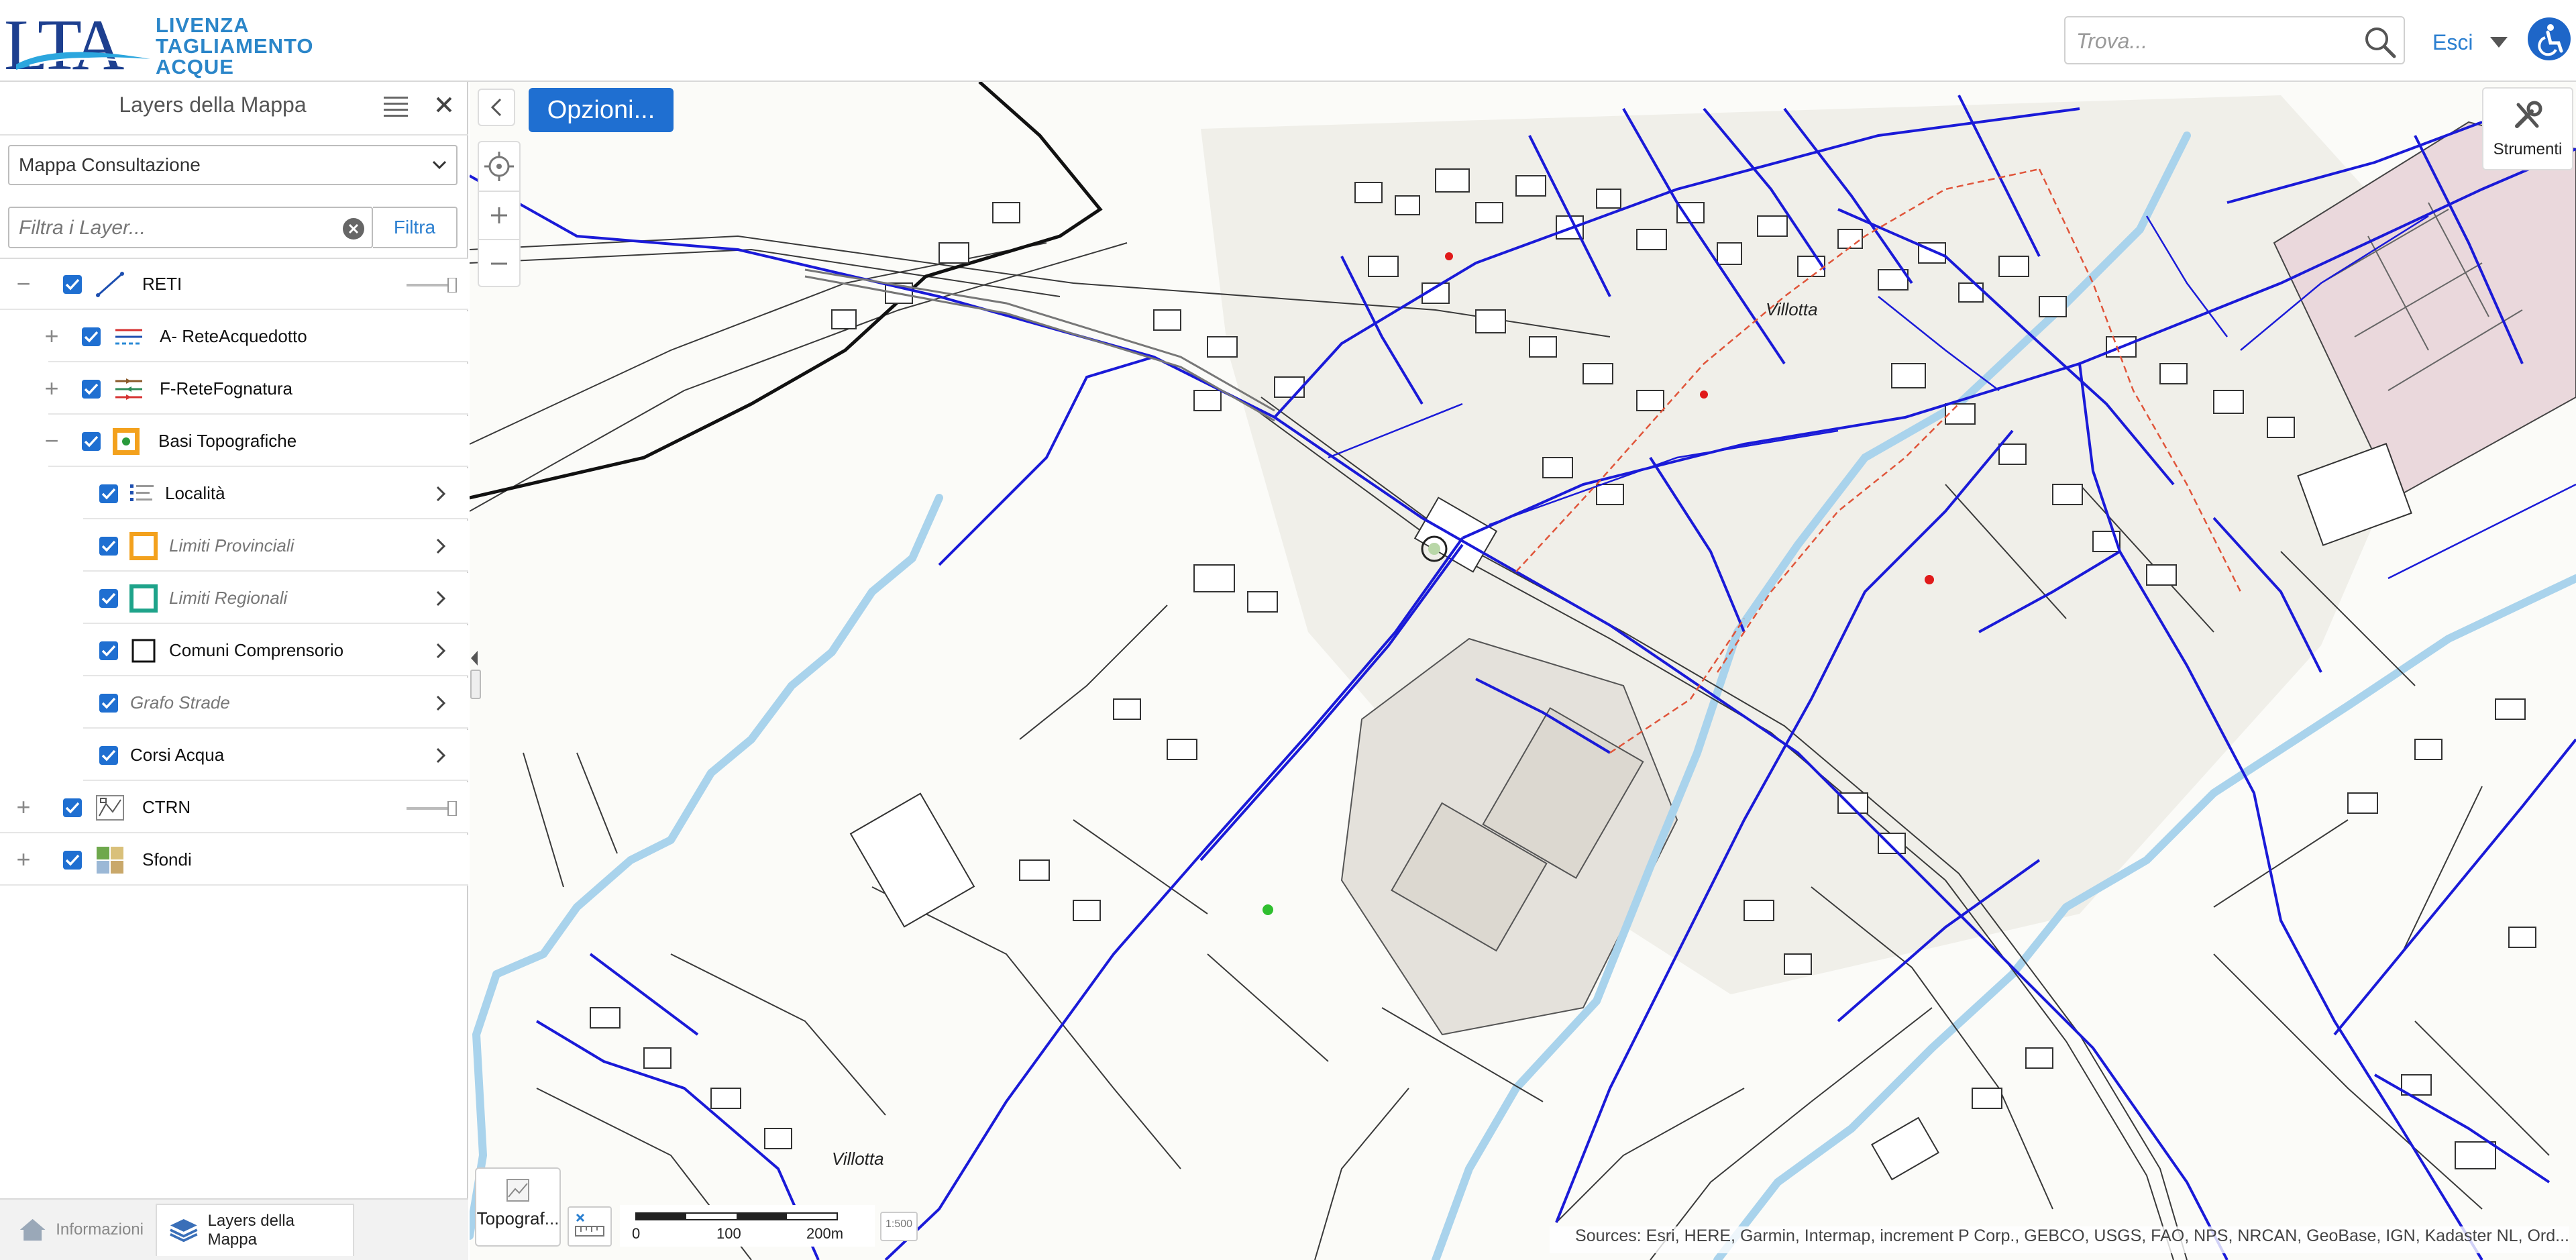 The height and width of the screenshot is (1260, 2576). I want to click on panel-tabs: Informazioni Layers della Mappa, so click(234, 1229).